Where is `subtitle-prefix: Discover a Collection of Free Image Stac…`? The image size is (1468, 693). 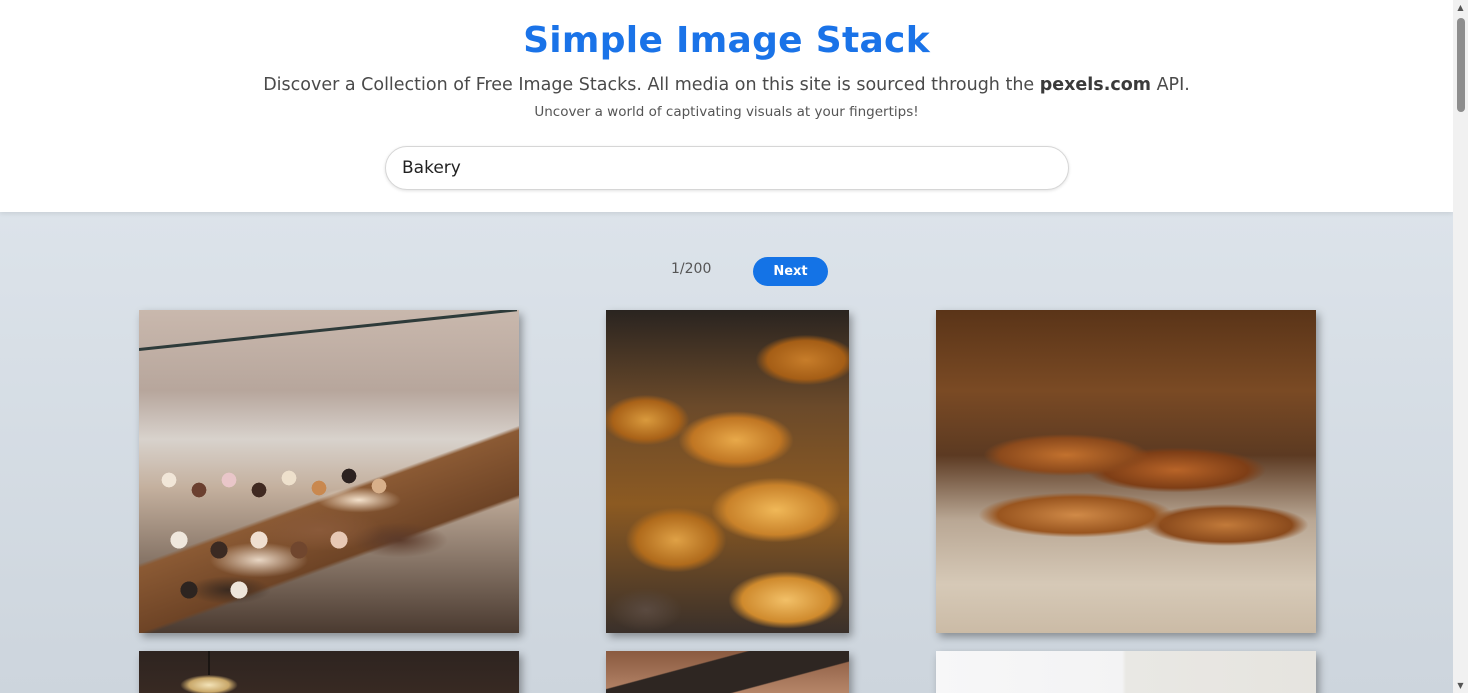 subtitle-prefix: Discover a Collection of Free Image Stac… is located at coordinates (651, 85).